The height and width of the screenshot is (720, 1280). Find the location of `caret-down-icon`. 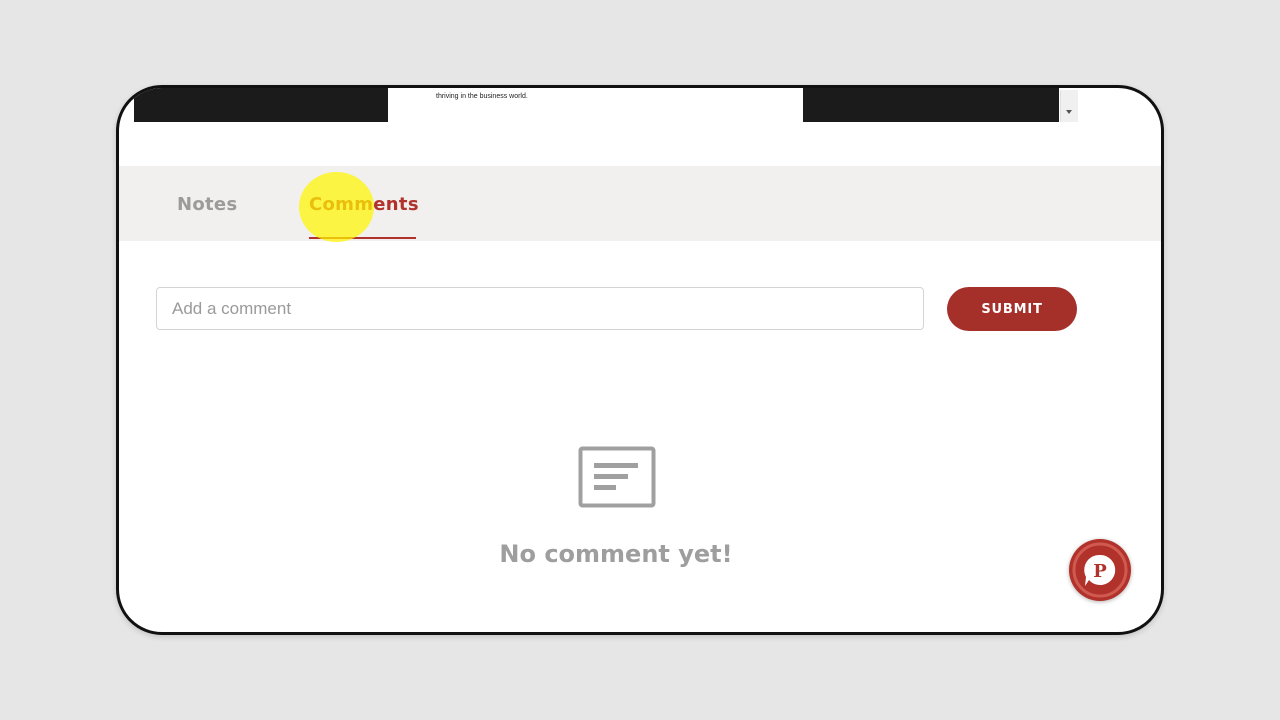

caret-down-icon is located at coordinates (1069, 112).